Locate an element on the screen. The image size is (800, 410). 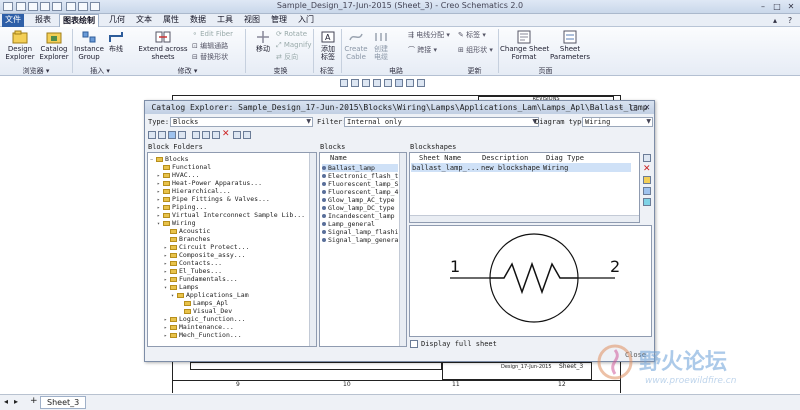
create-conductor-button: 创建 电缆 is located at coordinates (381, 45).